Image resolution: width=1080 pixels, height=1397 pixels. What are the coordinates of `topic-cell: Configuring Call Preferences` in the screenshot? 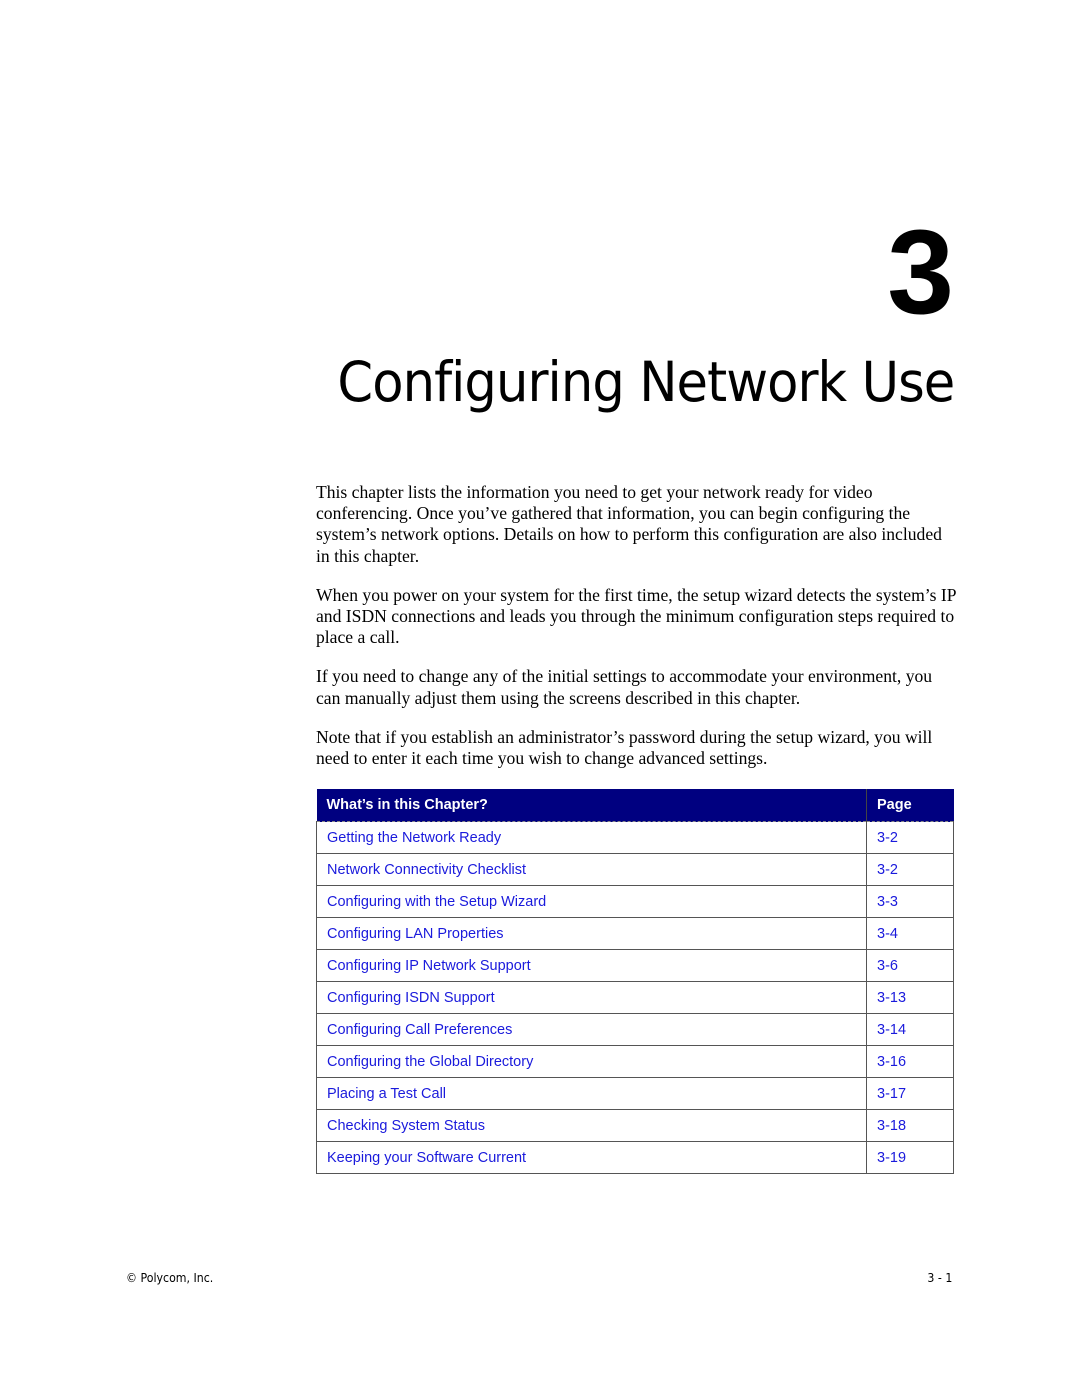 It's located at (591, 1029).